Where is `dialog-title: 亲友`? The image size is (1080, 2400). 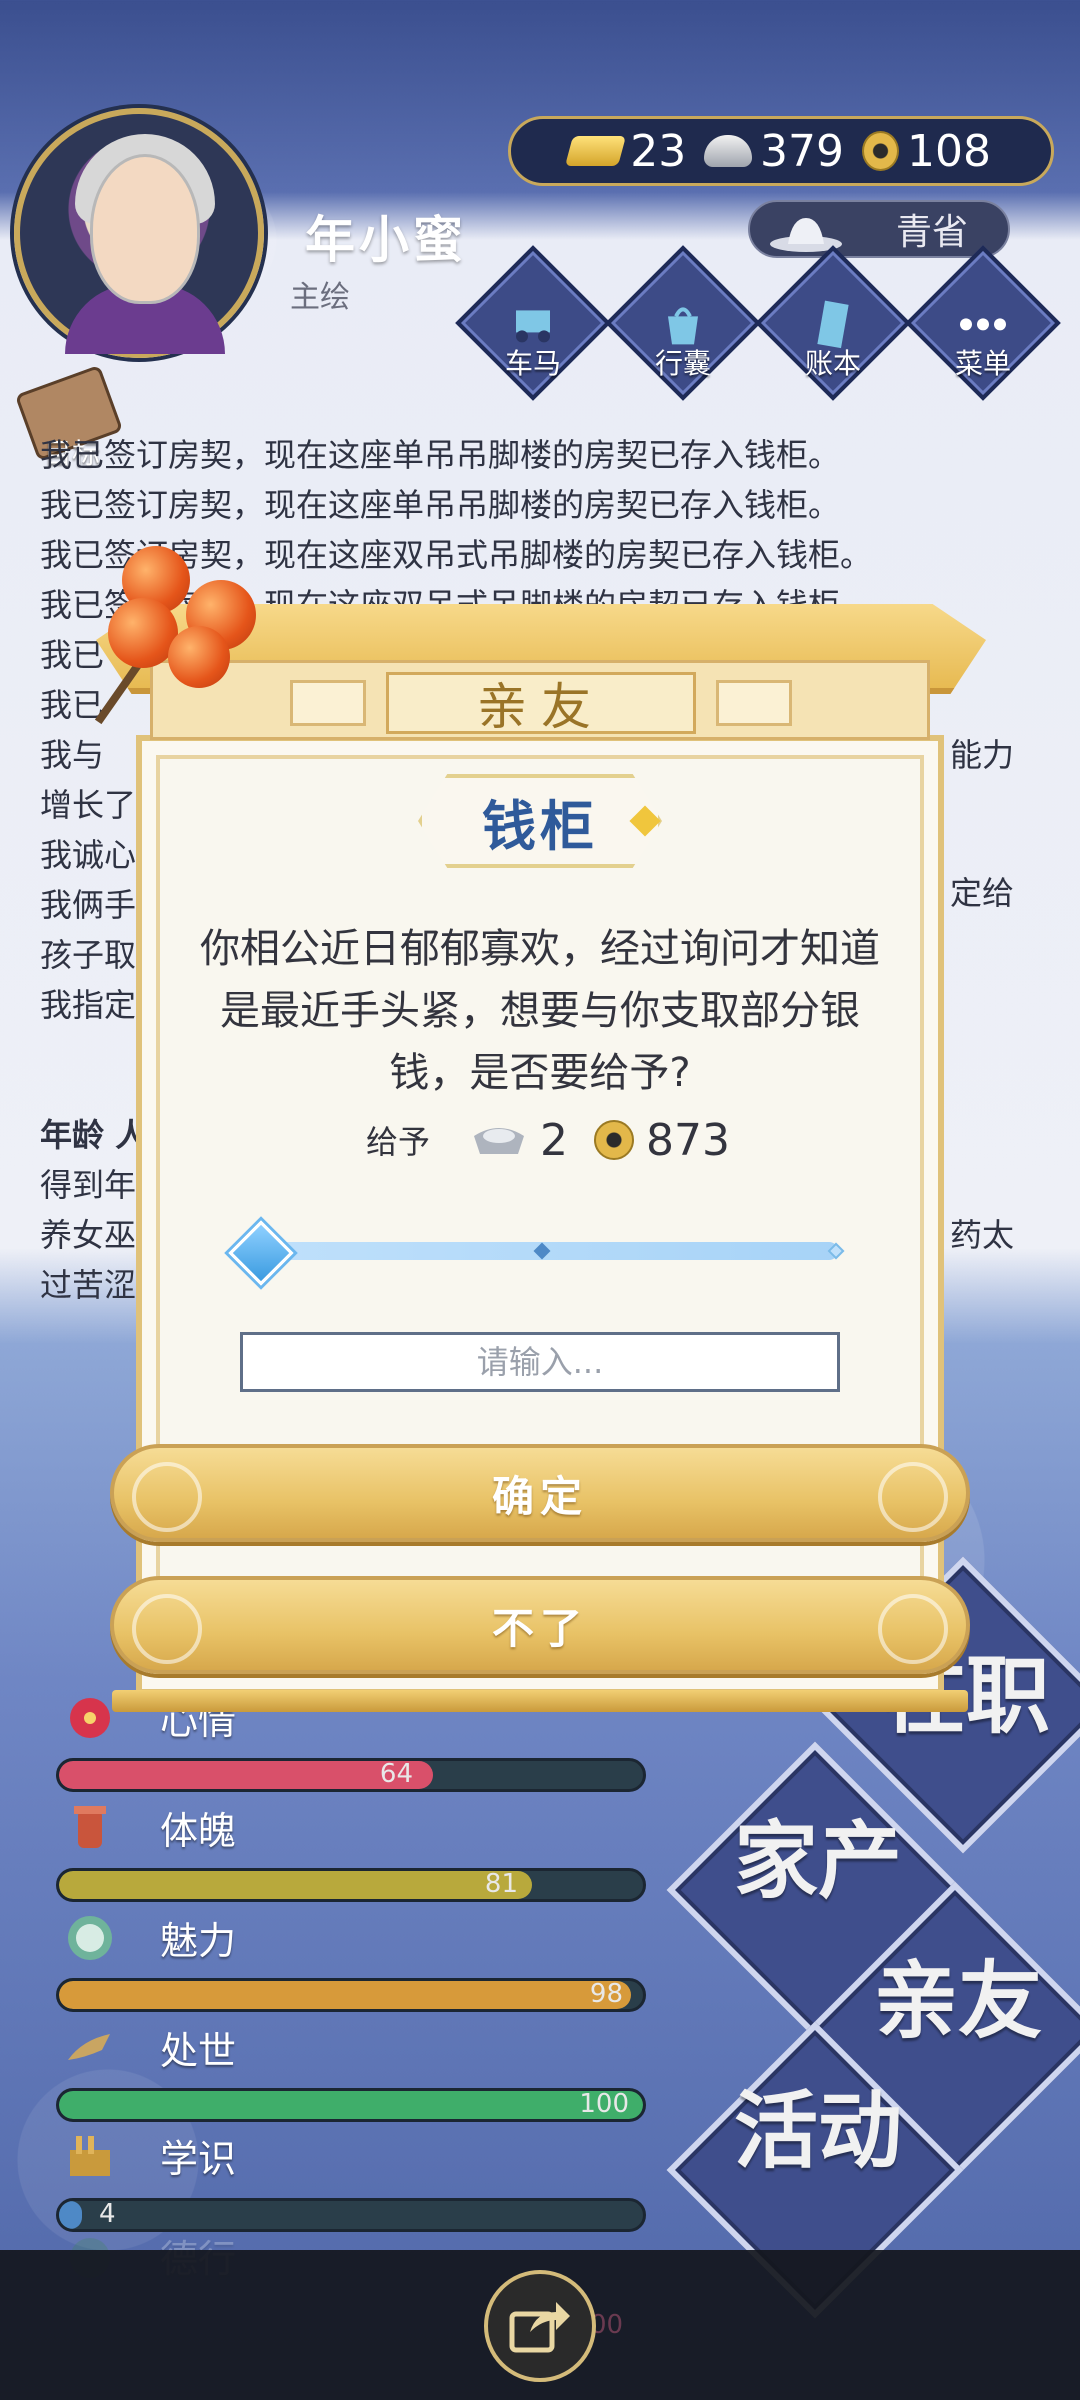
dialog-title: 亲友 is located at coordinates (541, 704).